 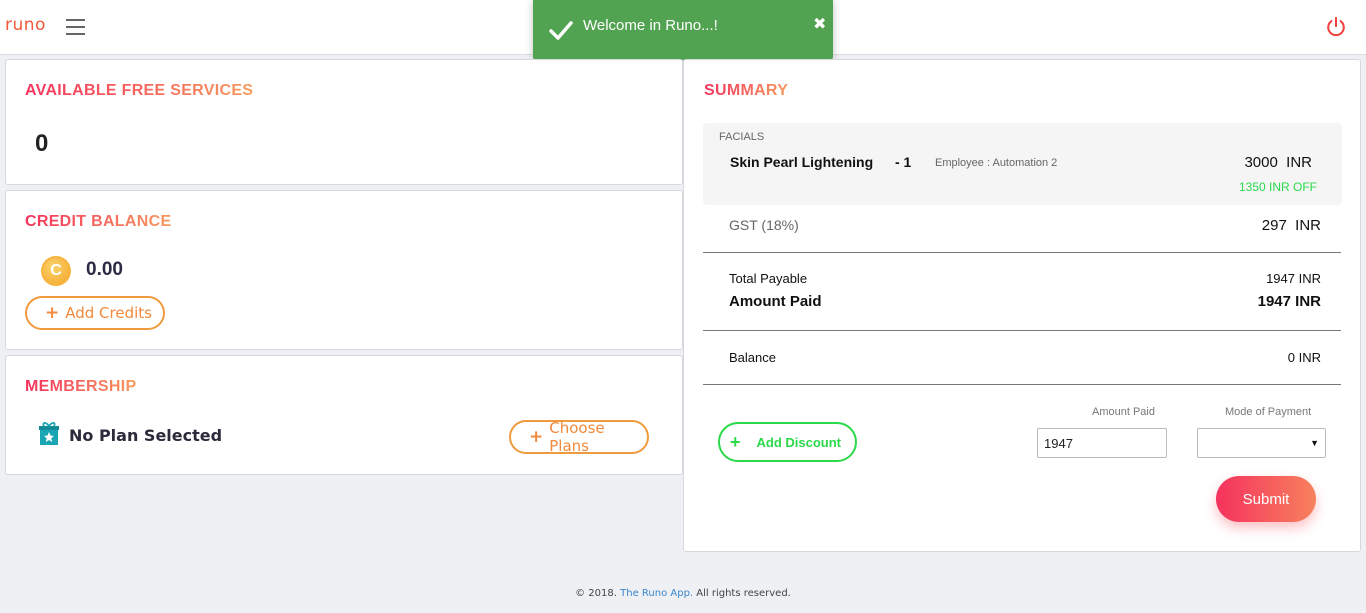 I want to click on service-category: FACIALS, so click(x=742, y=137).